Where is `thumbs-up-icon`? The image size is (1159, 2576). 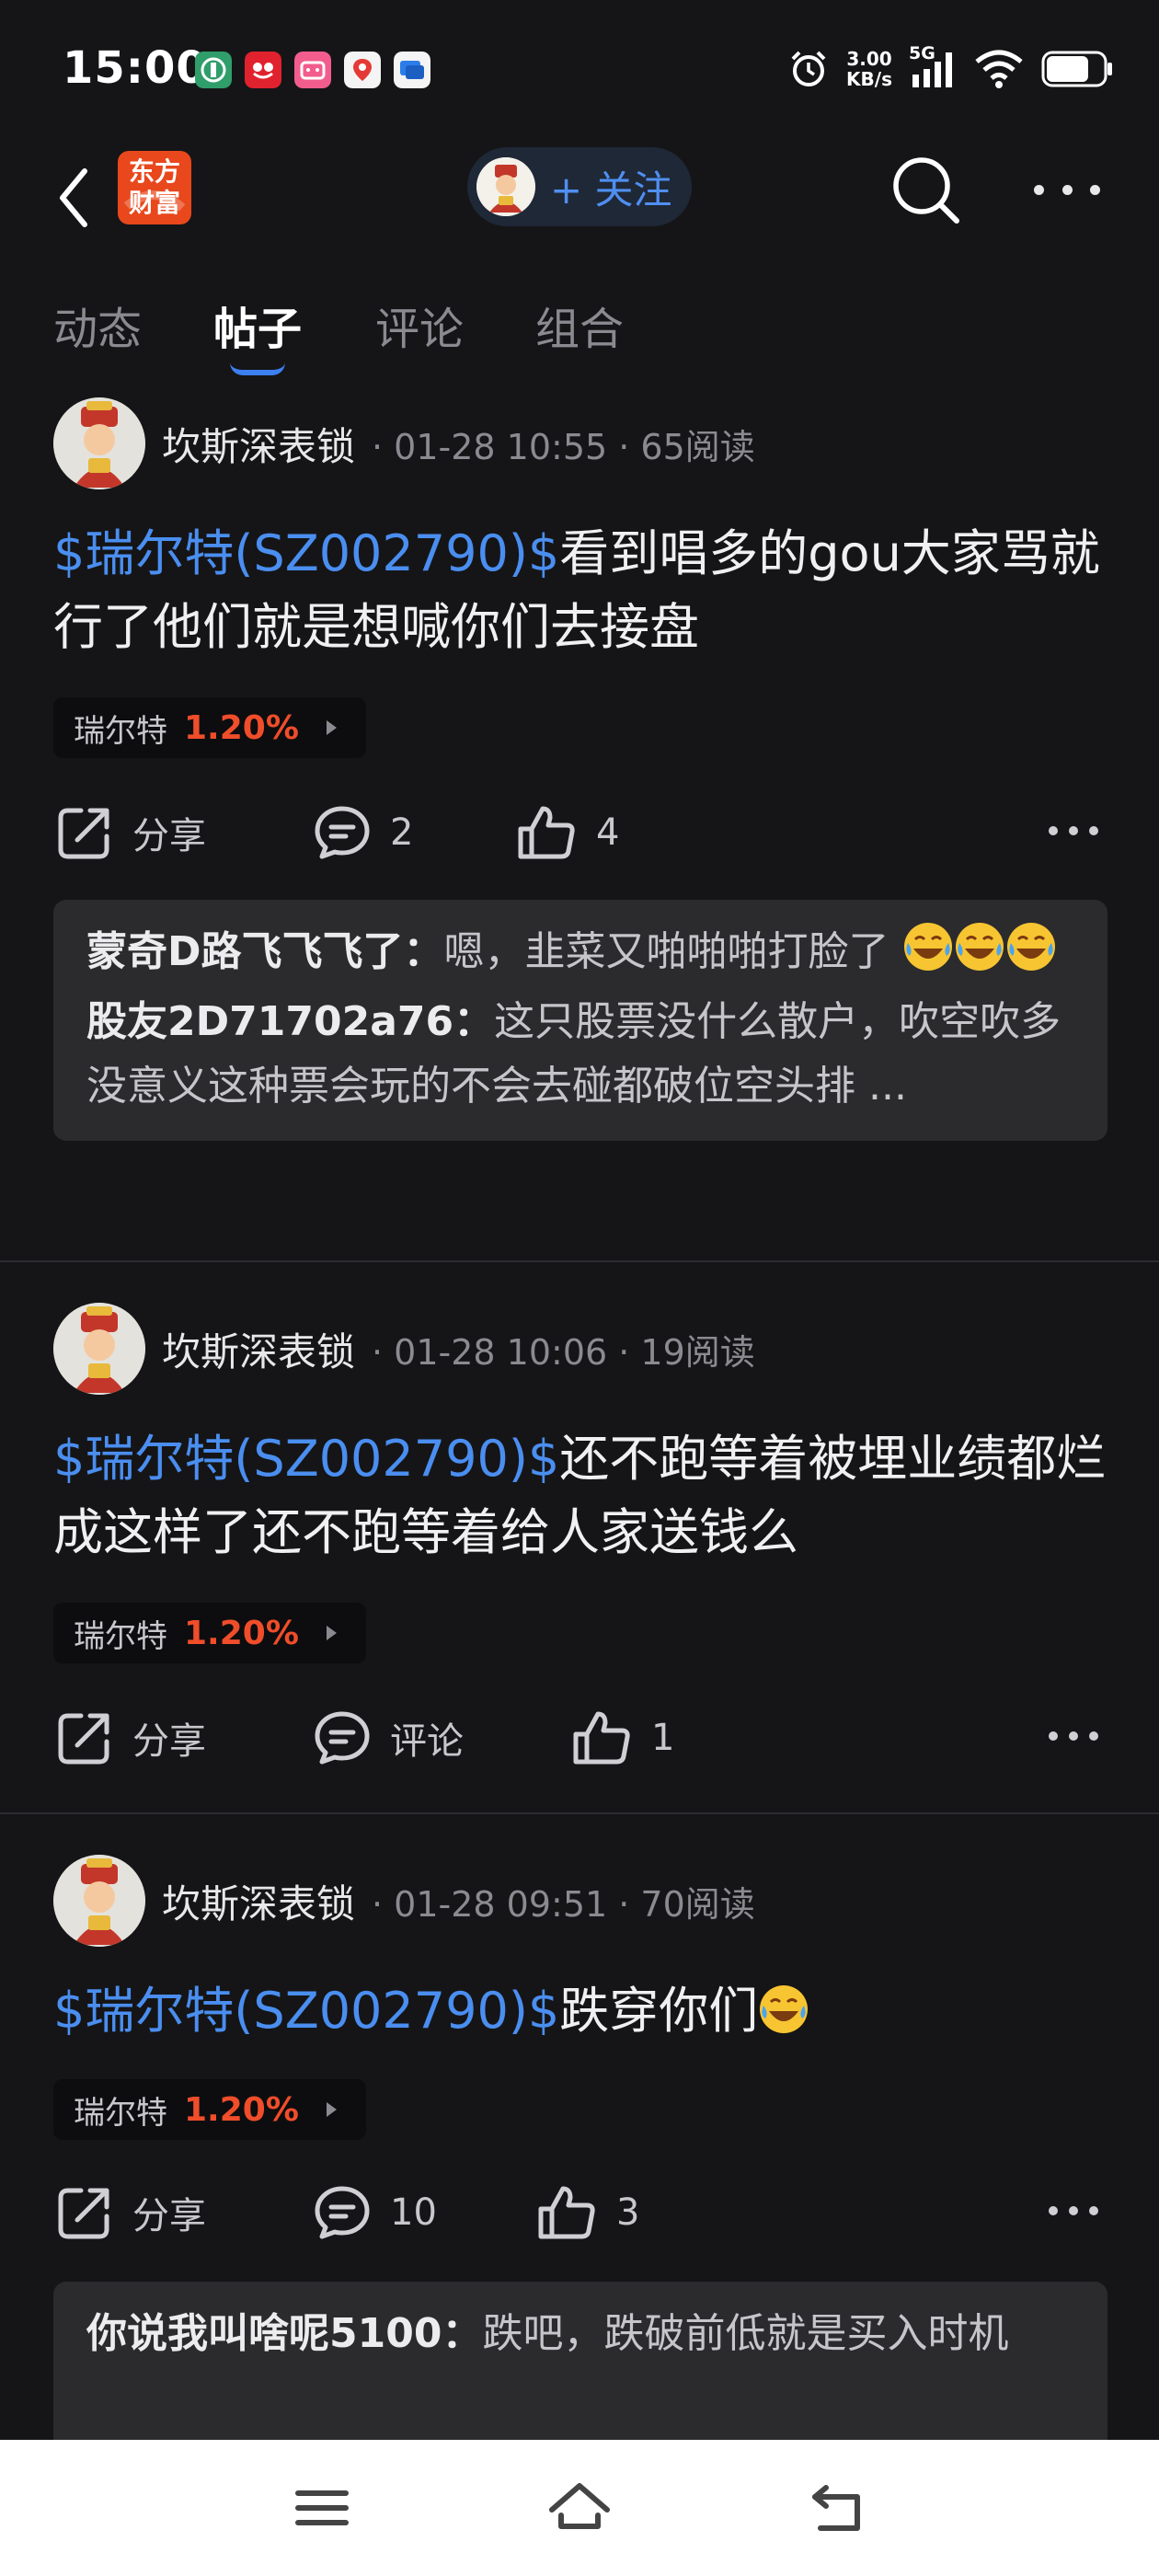
thumbs-up-icon is located at coordinates (546, 832).